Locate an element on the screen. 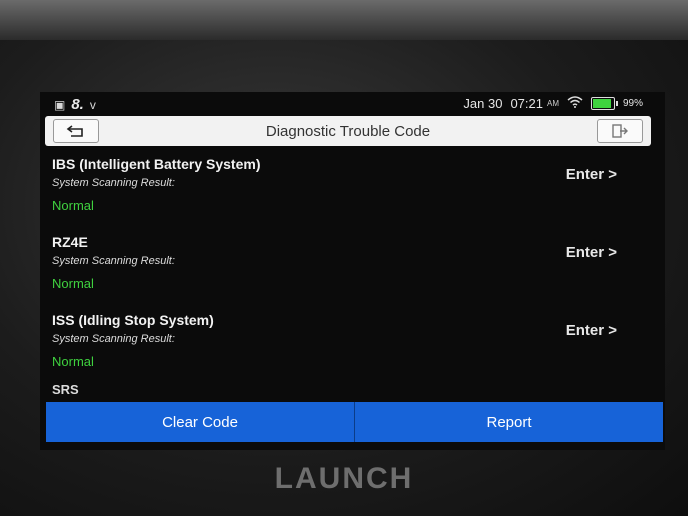 The width and height of the screenshot is (688, 516). system-name: RZ4E is located at coordinates (70, 242).